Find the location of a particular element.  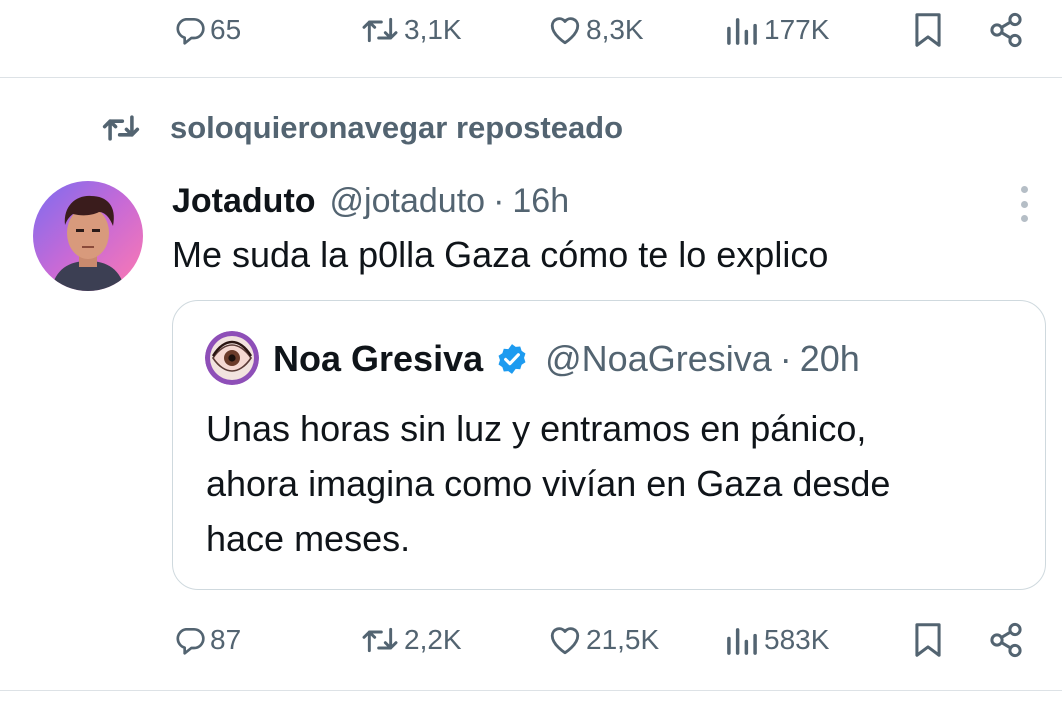

avatar is located at coordinates (88, 236).